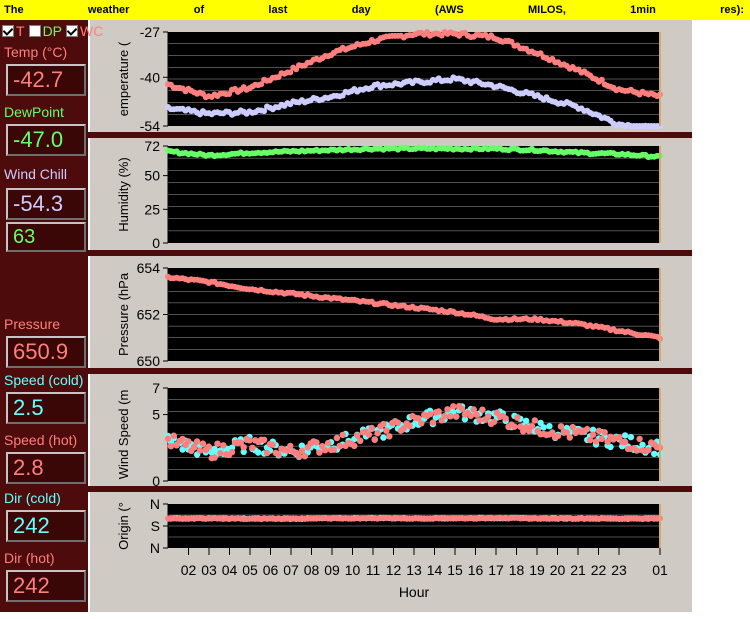 The image size is (750, 619). I want to click on x-tick-label: 12, so click(394, 570).